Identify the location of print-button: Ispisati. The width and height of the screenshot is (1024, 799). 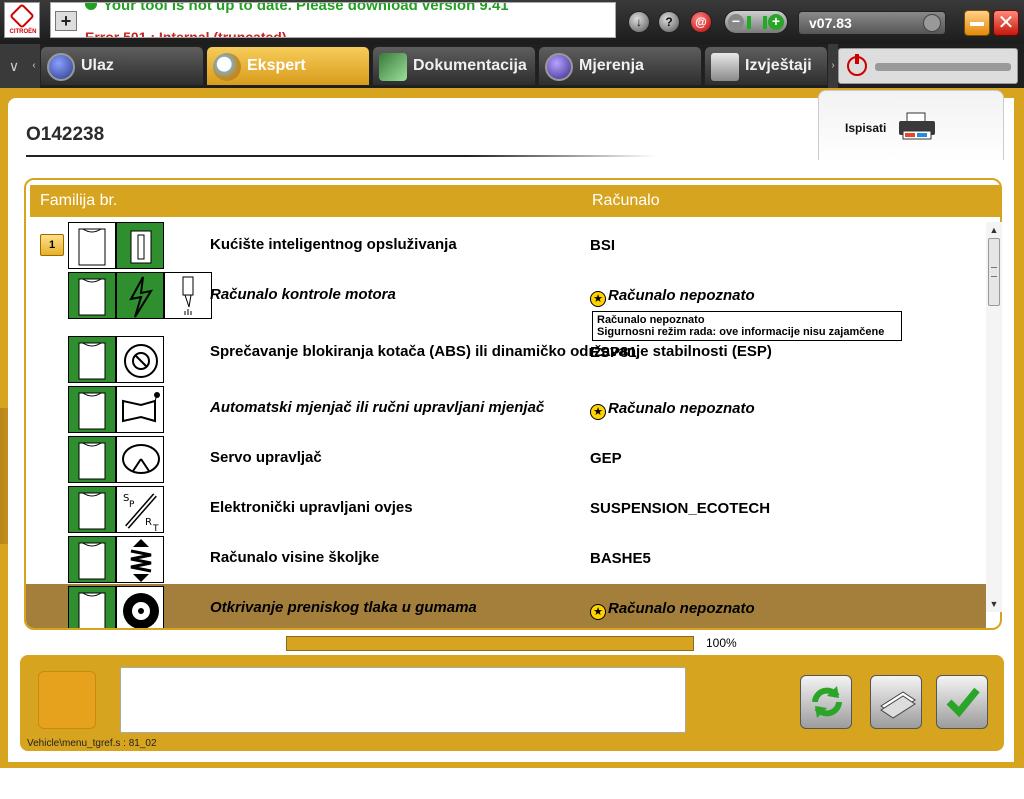
(911, 125).